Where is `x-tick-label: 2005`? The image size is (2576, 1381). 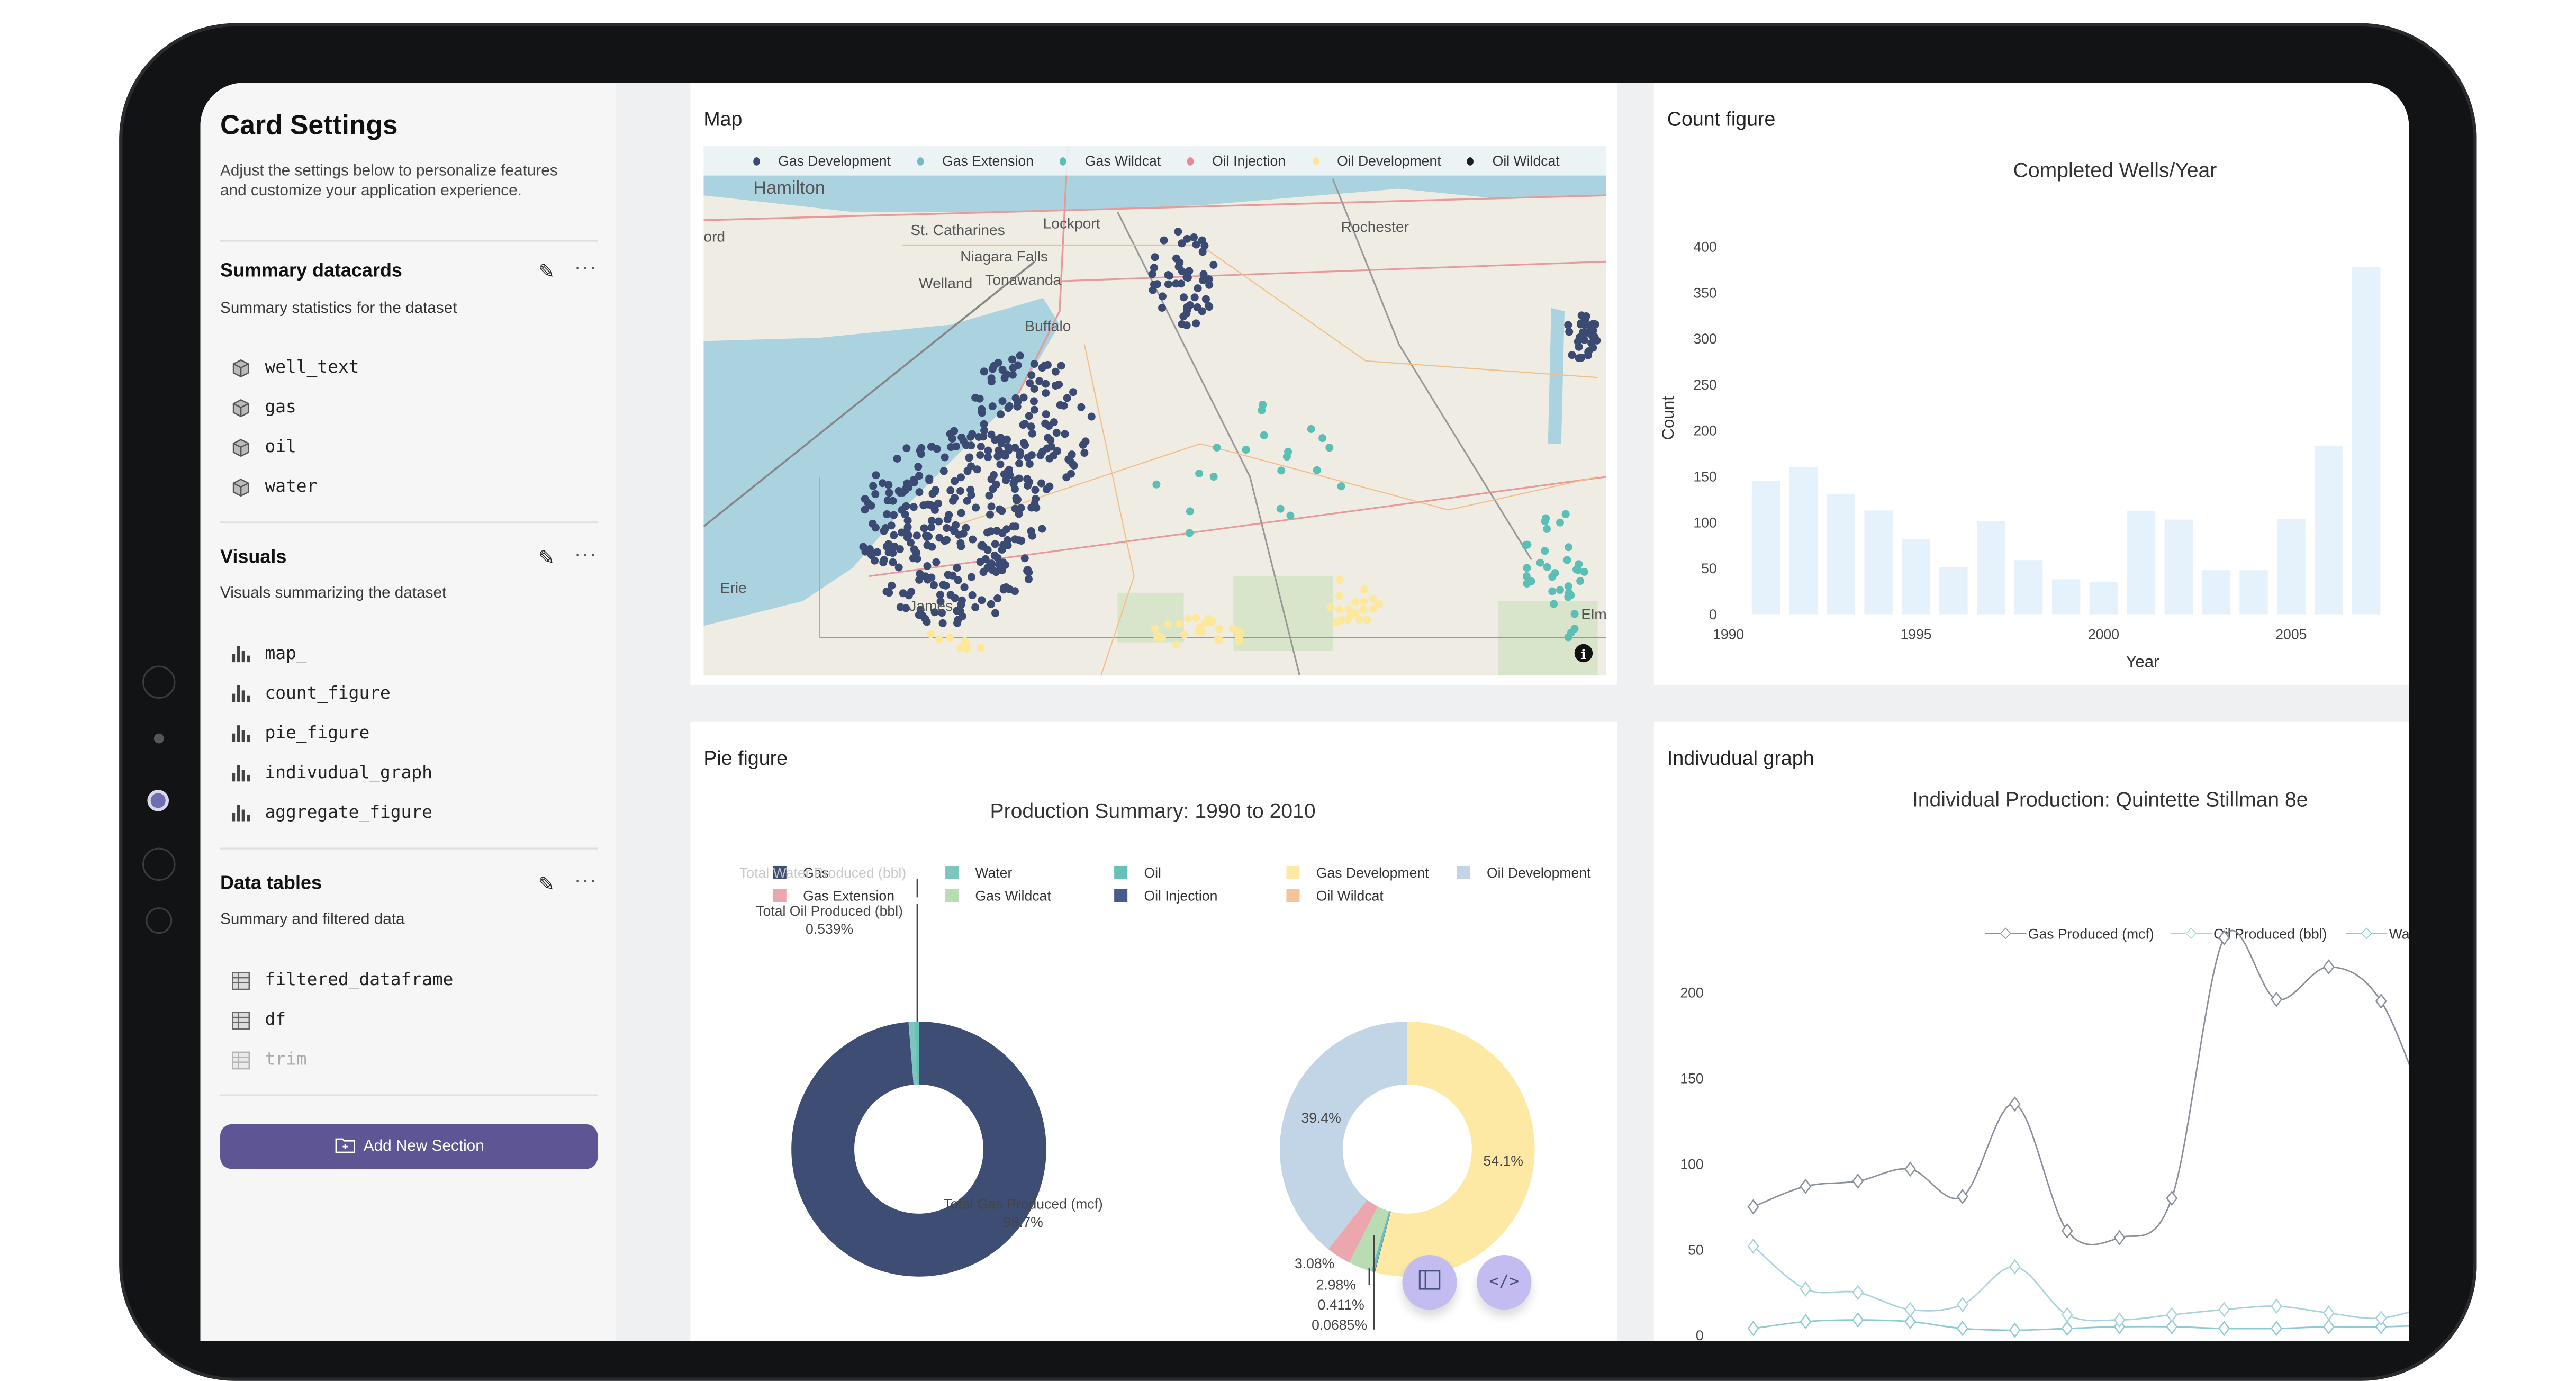
x-tick-label: 2005 is located at coordinates (2291, 634).